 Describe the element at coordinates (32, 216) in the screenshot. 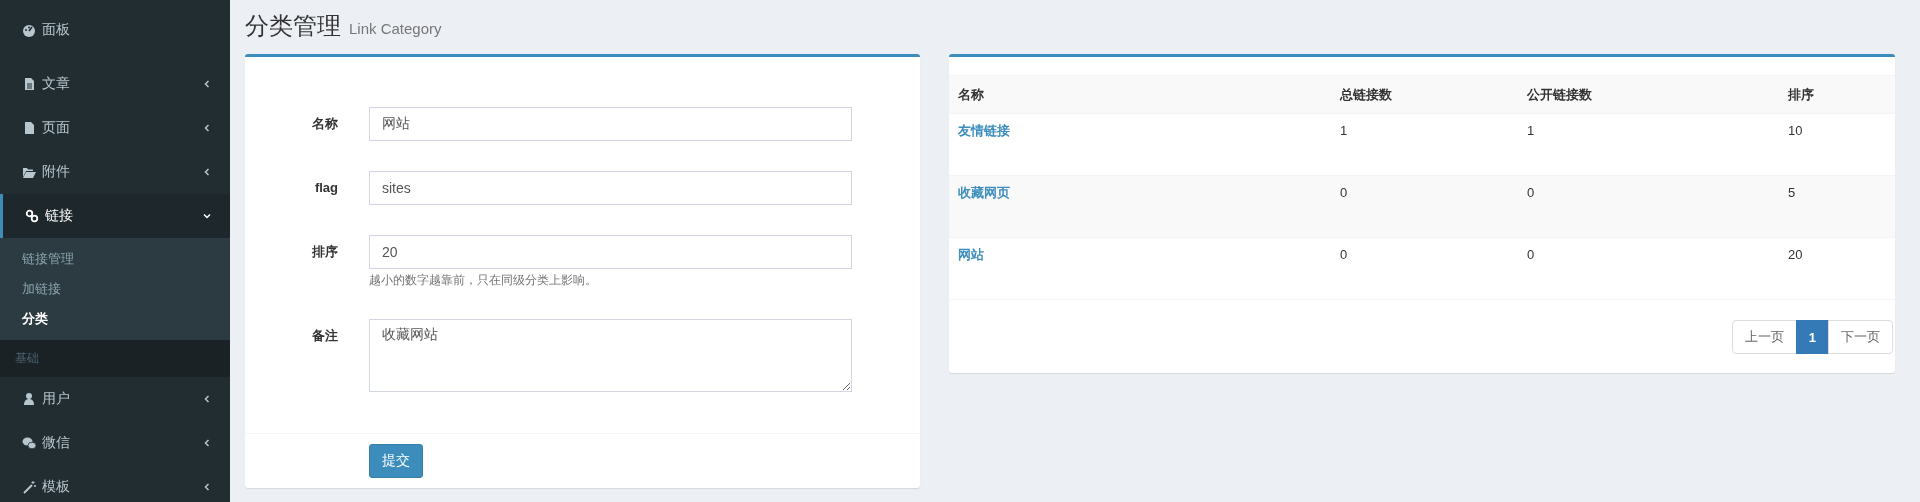

I see `link-icon` at that location.